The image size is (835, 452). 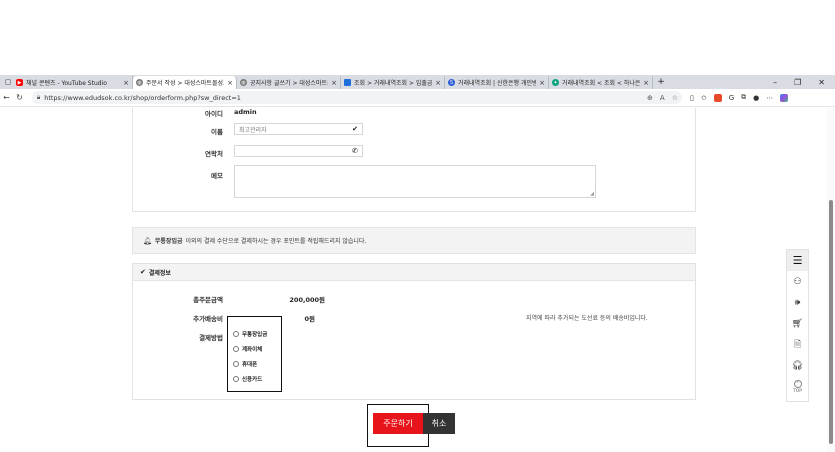 I want to click on new-tab-button: +, so click(x=661, y=82).